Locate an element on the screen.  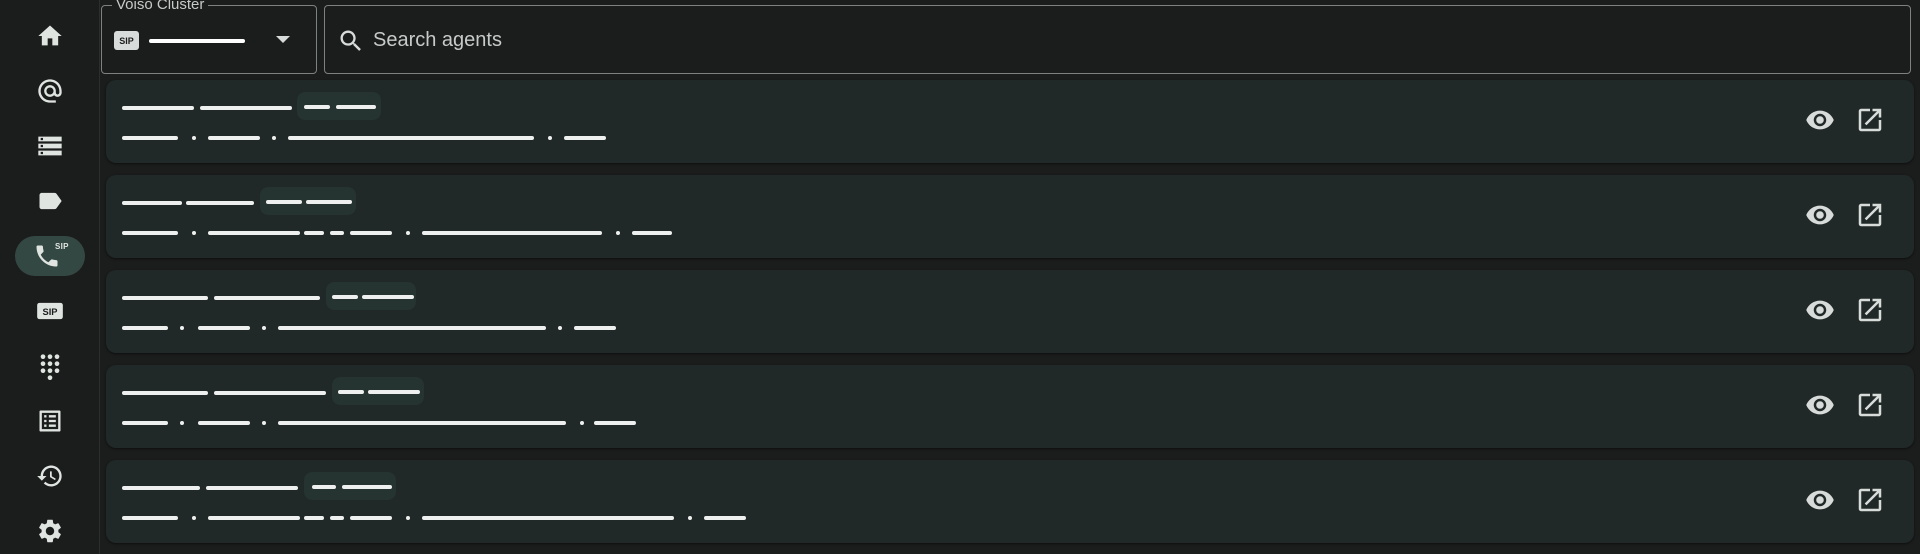
sidebar-item-list is located at coordinates (50, 421).